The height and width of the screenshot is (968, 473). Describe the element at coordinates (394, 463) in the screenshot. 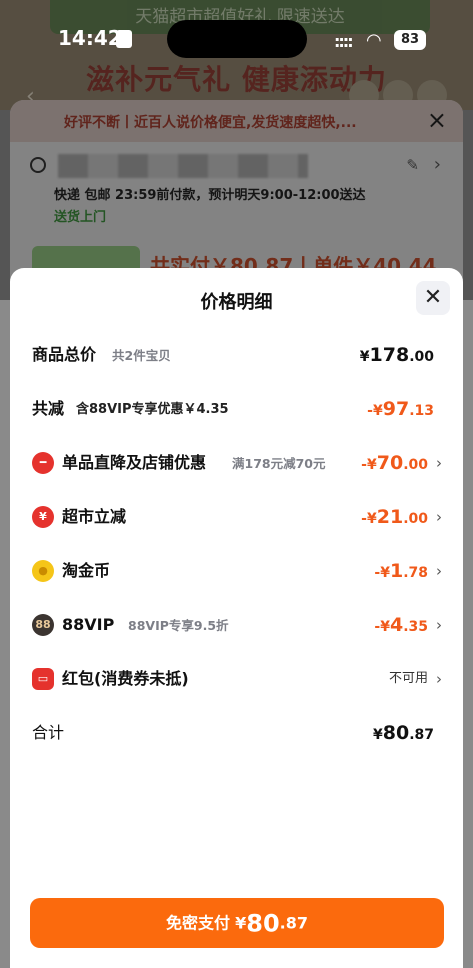

I see `row-amount: -¥70.00` at that location.